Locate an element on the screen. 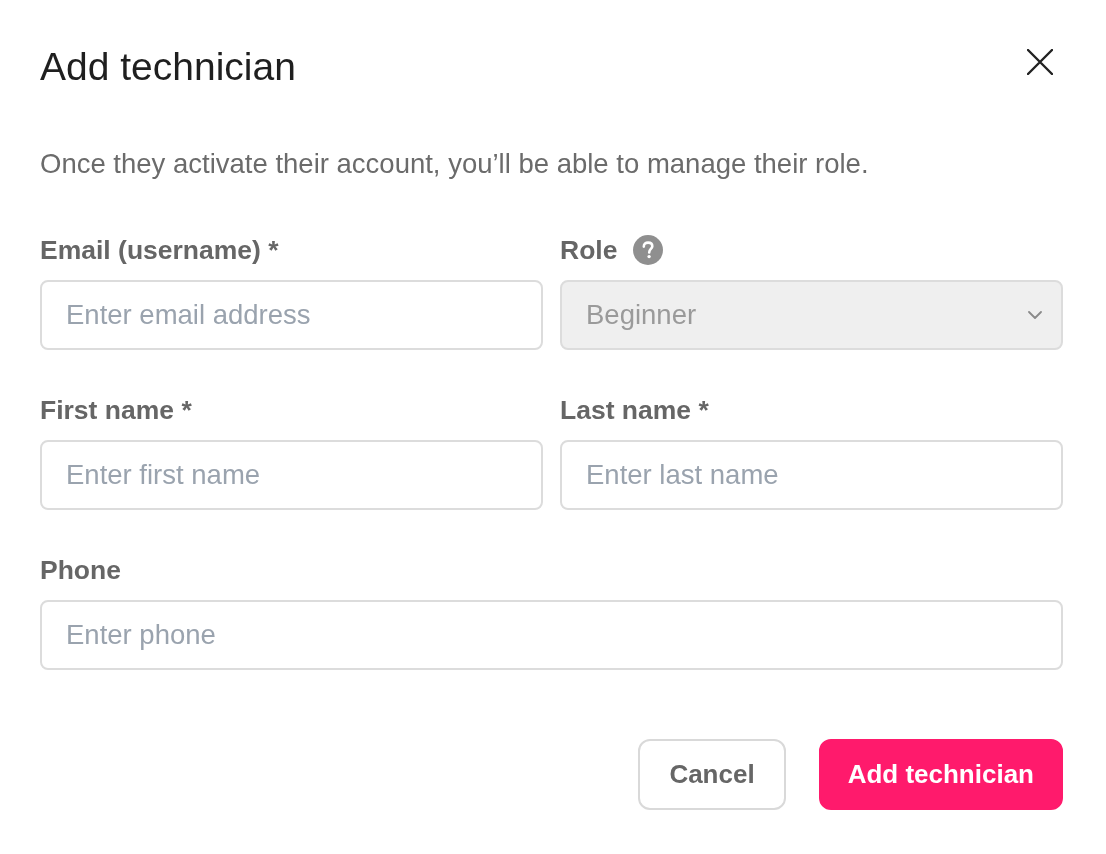 This screenshot has height=854, width=1106. input-field: Enter email address is located at coordinates (291, 315).